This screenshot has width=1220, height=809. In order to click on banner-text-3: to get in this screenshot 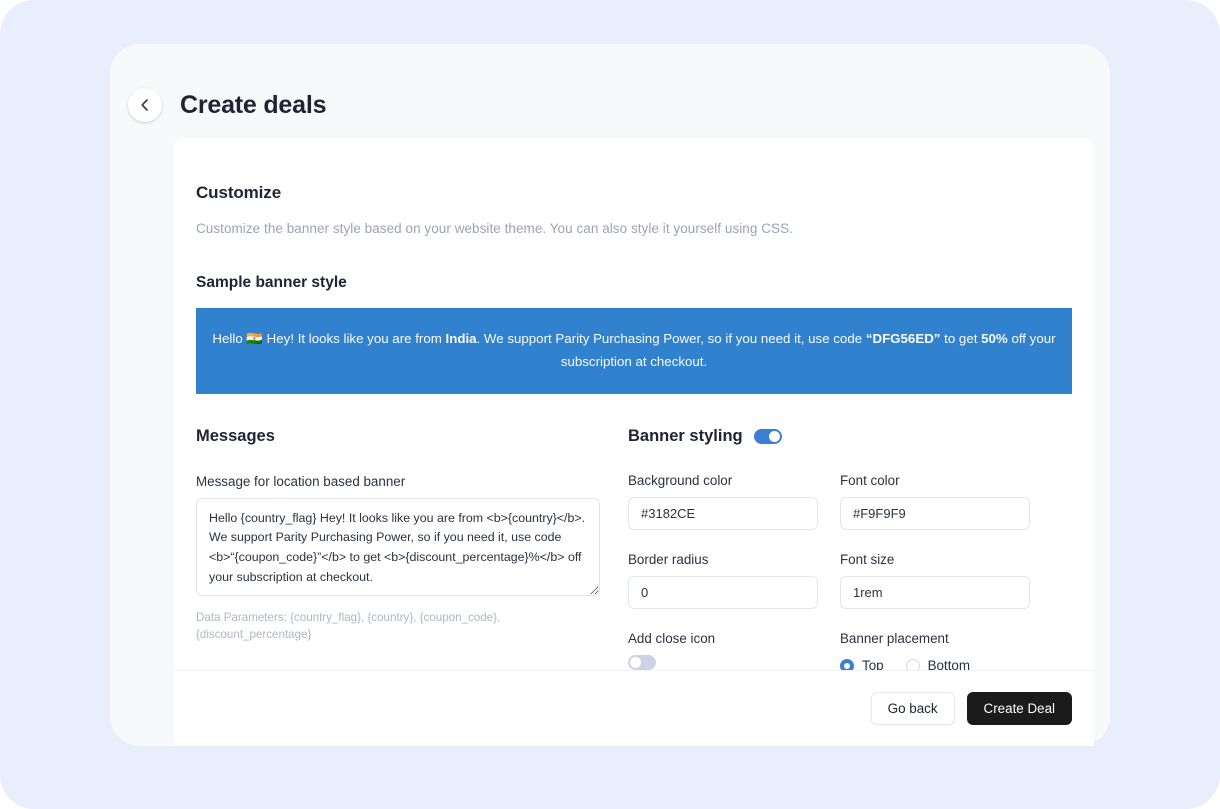, I will do `click(961, 338)`.